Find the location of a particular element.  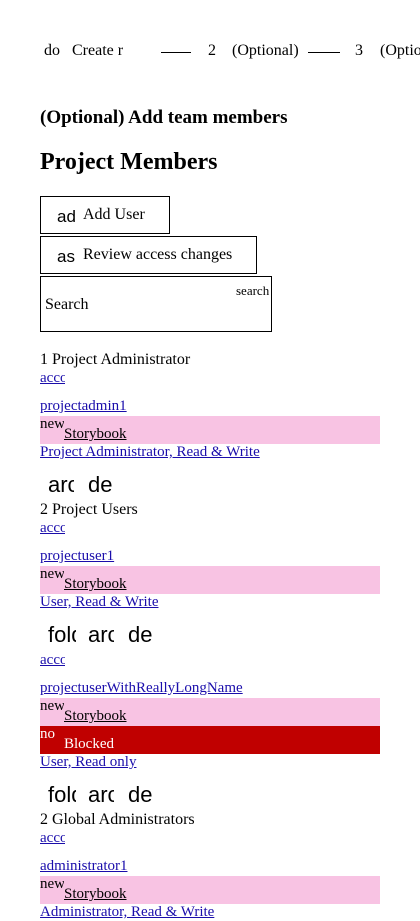

step2-number: 2 is located at coordinates (212, 50).